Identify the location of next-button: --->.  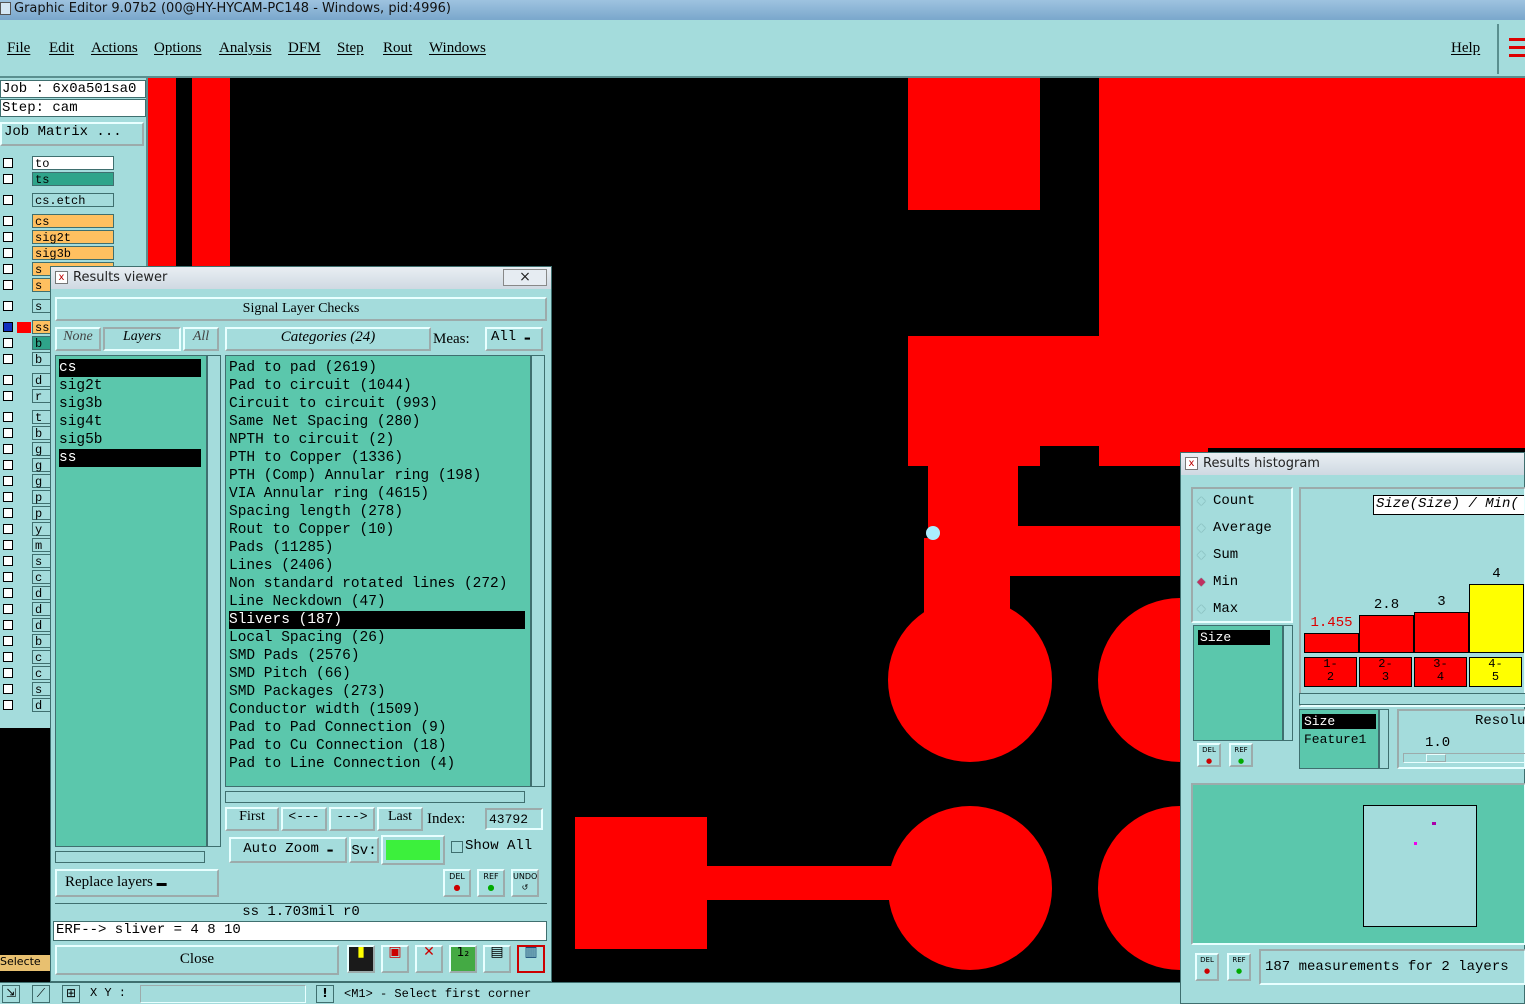
(352, 819).